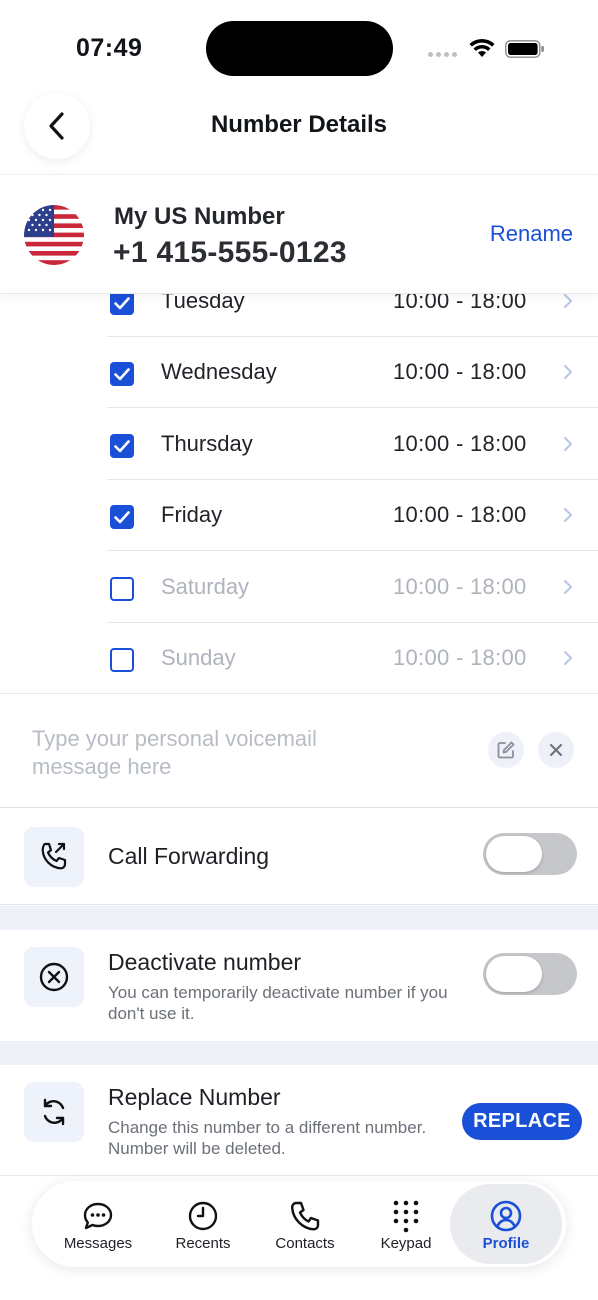  I want to click on rename-button: Rename, so click(531, 234).